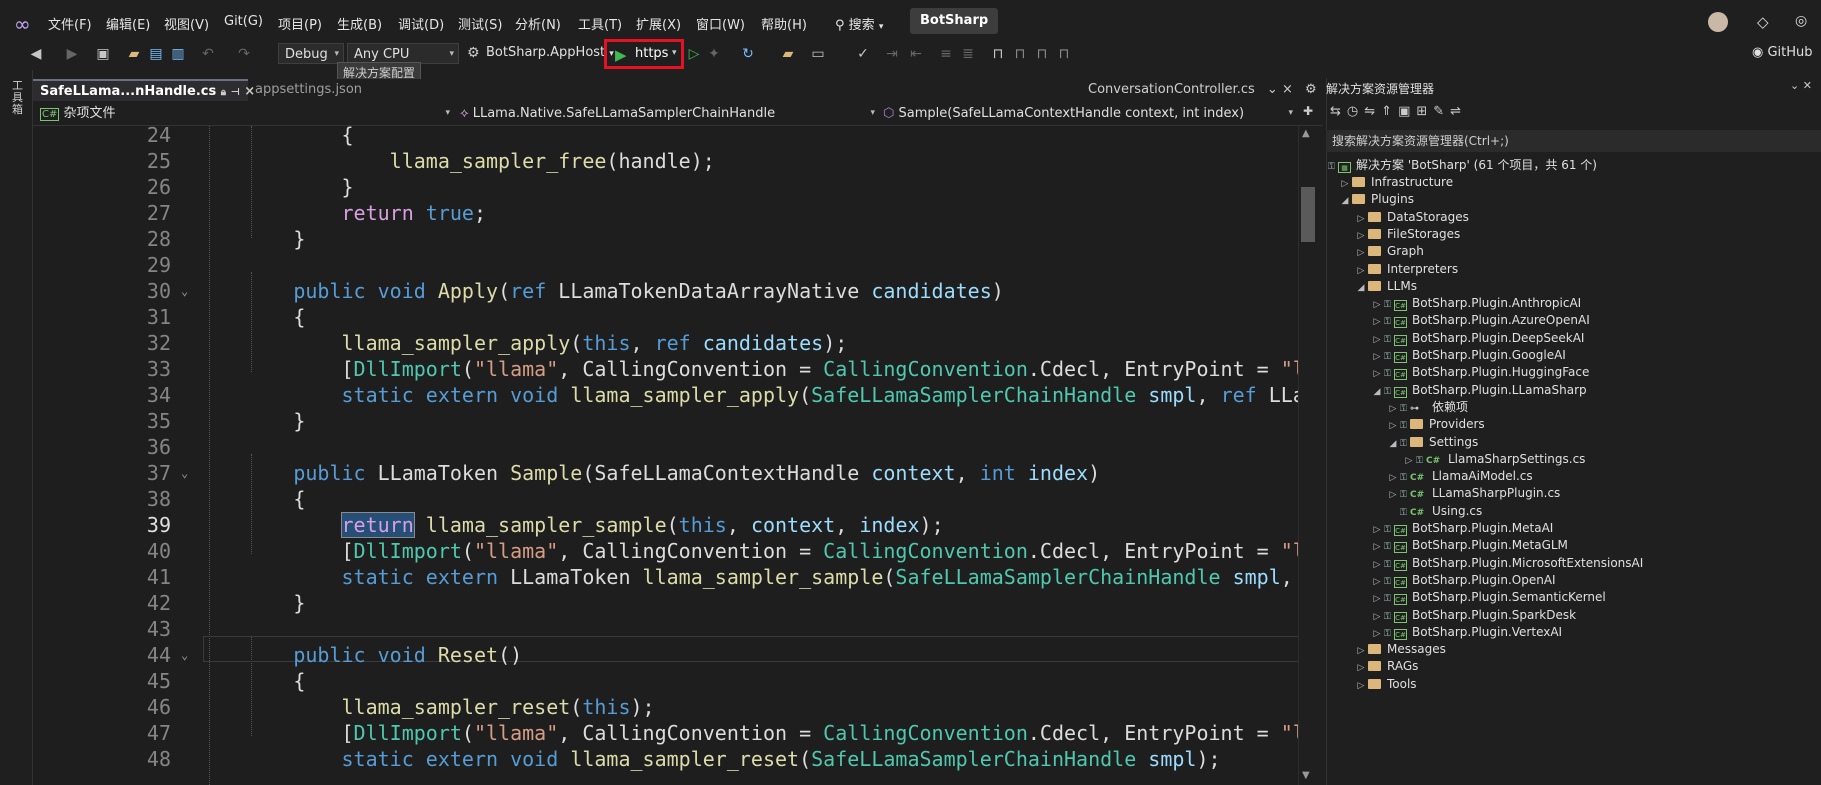  What do you see at coordinates (1763, 22) in the screenshot?
I see `copilot-icon: ◇` at bounding box center [1763, 22].